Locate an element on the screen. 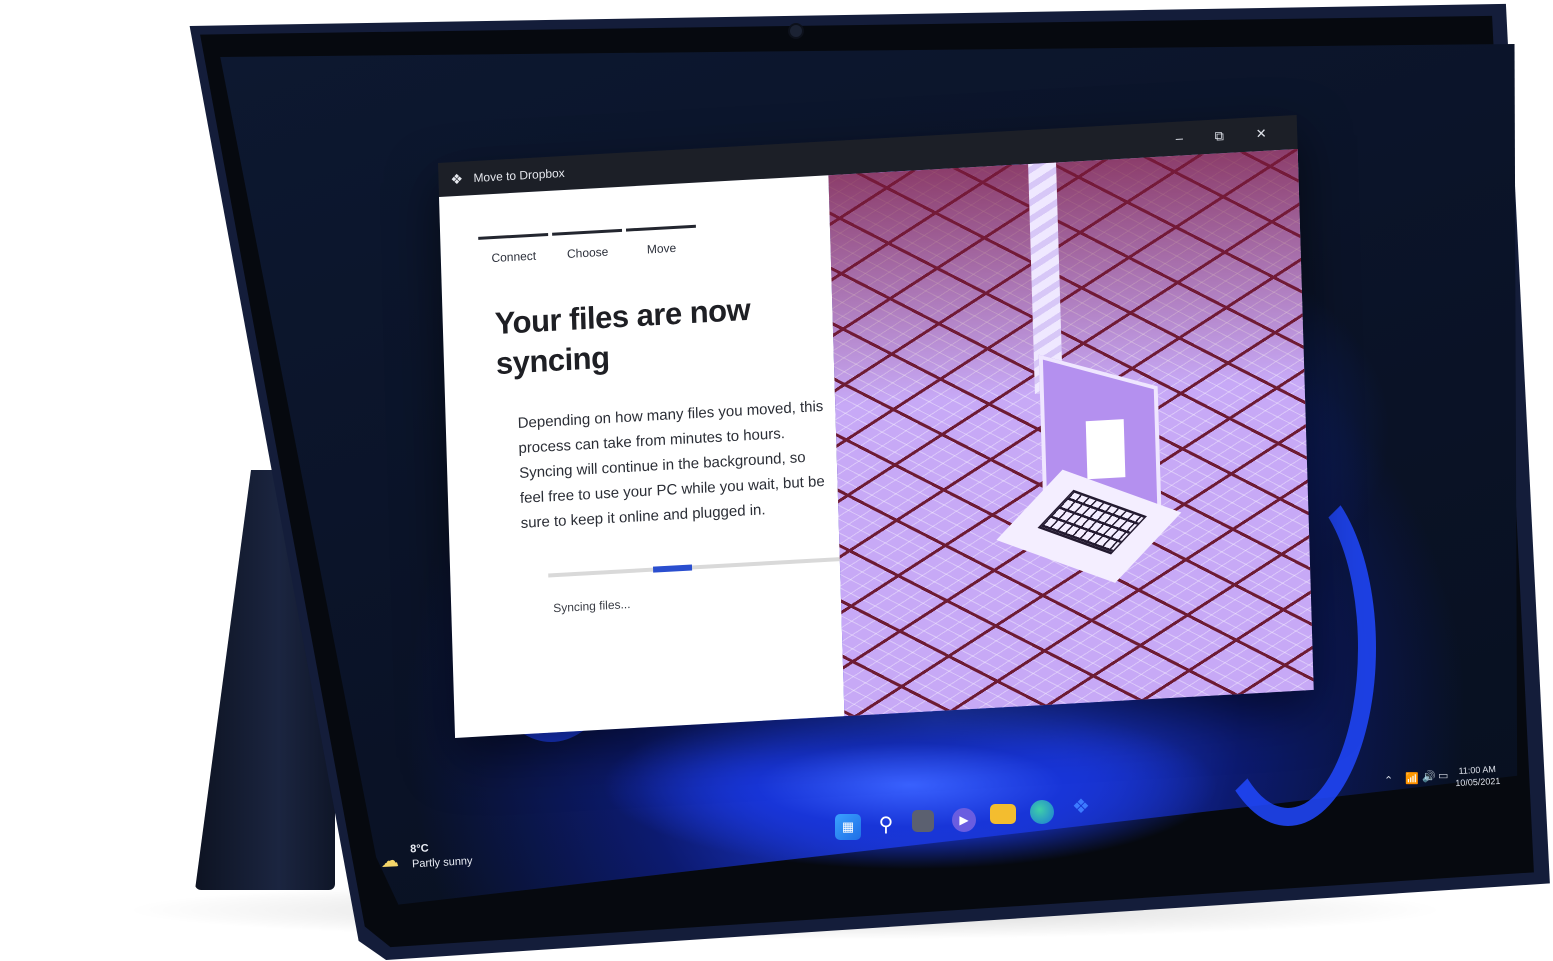  search-icon: ⚲ is located at coordinates (886, 825).